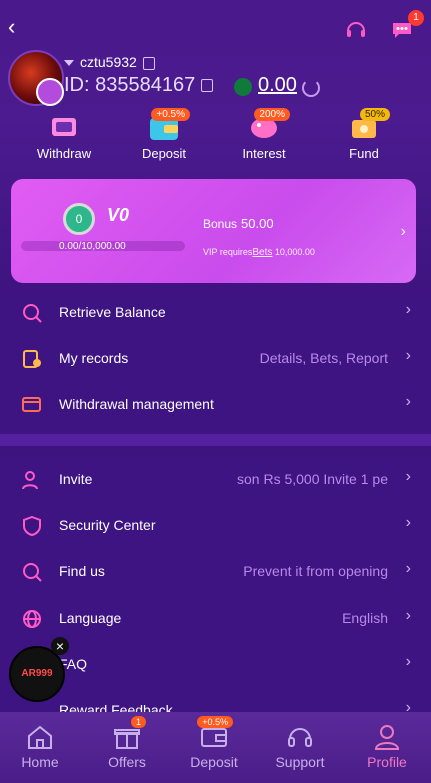 This screenshot has height=783, width=431. What do you see at coordinates (243, 87) in the screenshot?
I see `pakistan-flag-icon` at bounding box center [243, 87].